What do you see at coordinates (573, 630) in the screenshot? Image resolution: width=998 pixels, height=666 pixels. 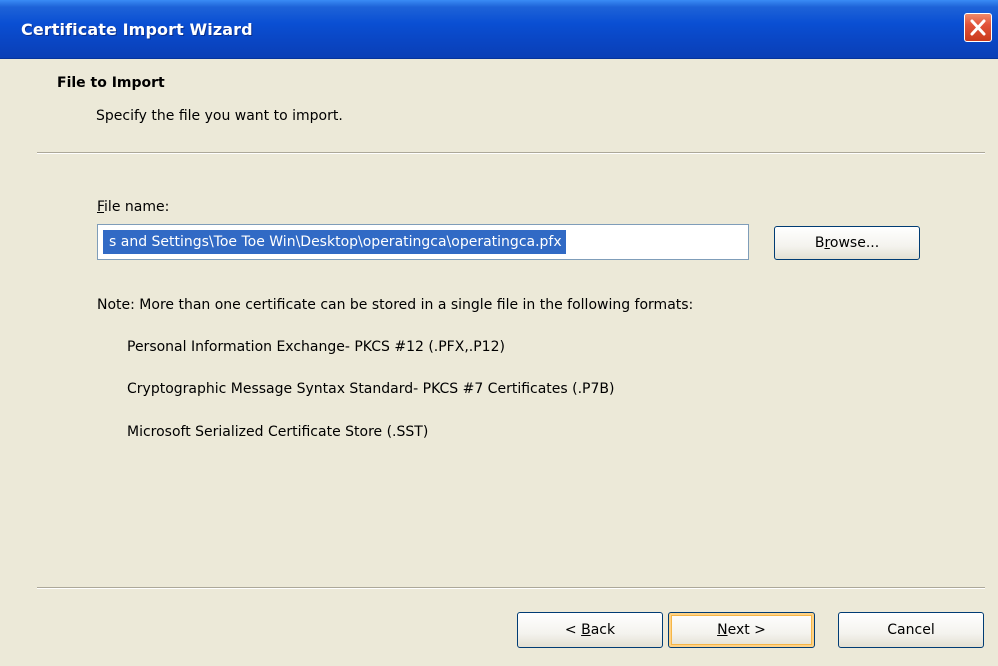 I see `back-button-pre: <` at bounding box center [573, 630].